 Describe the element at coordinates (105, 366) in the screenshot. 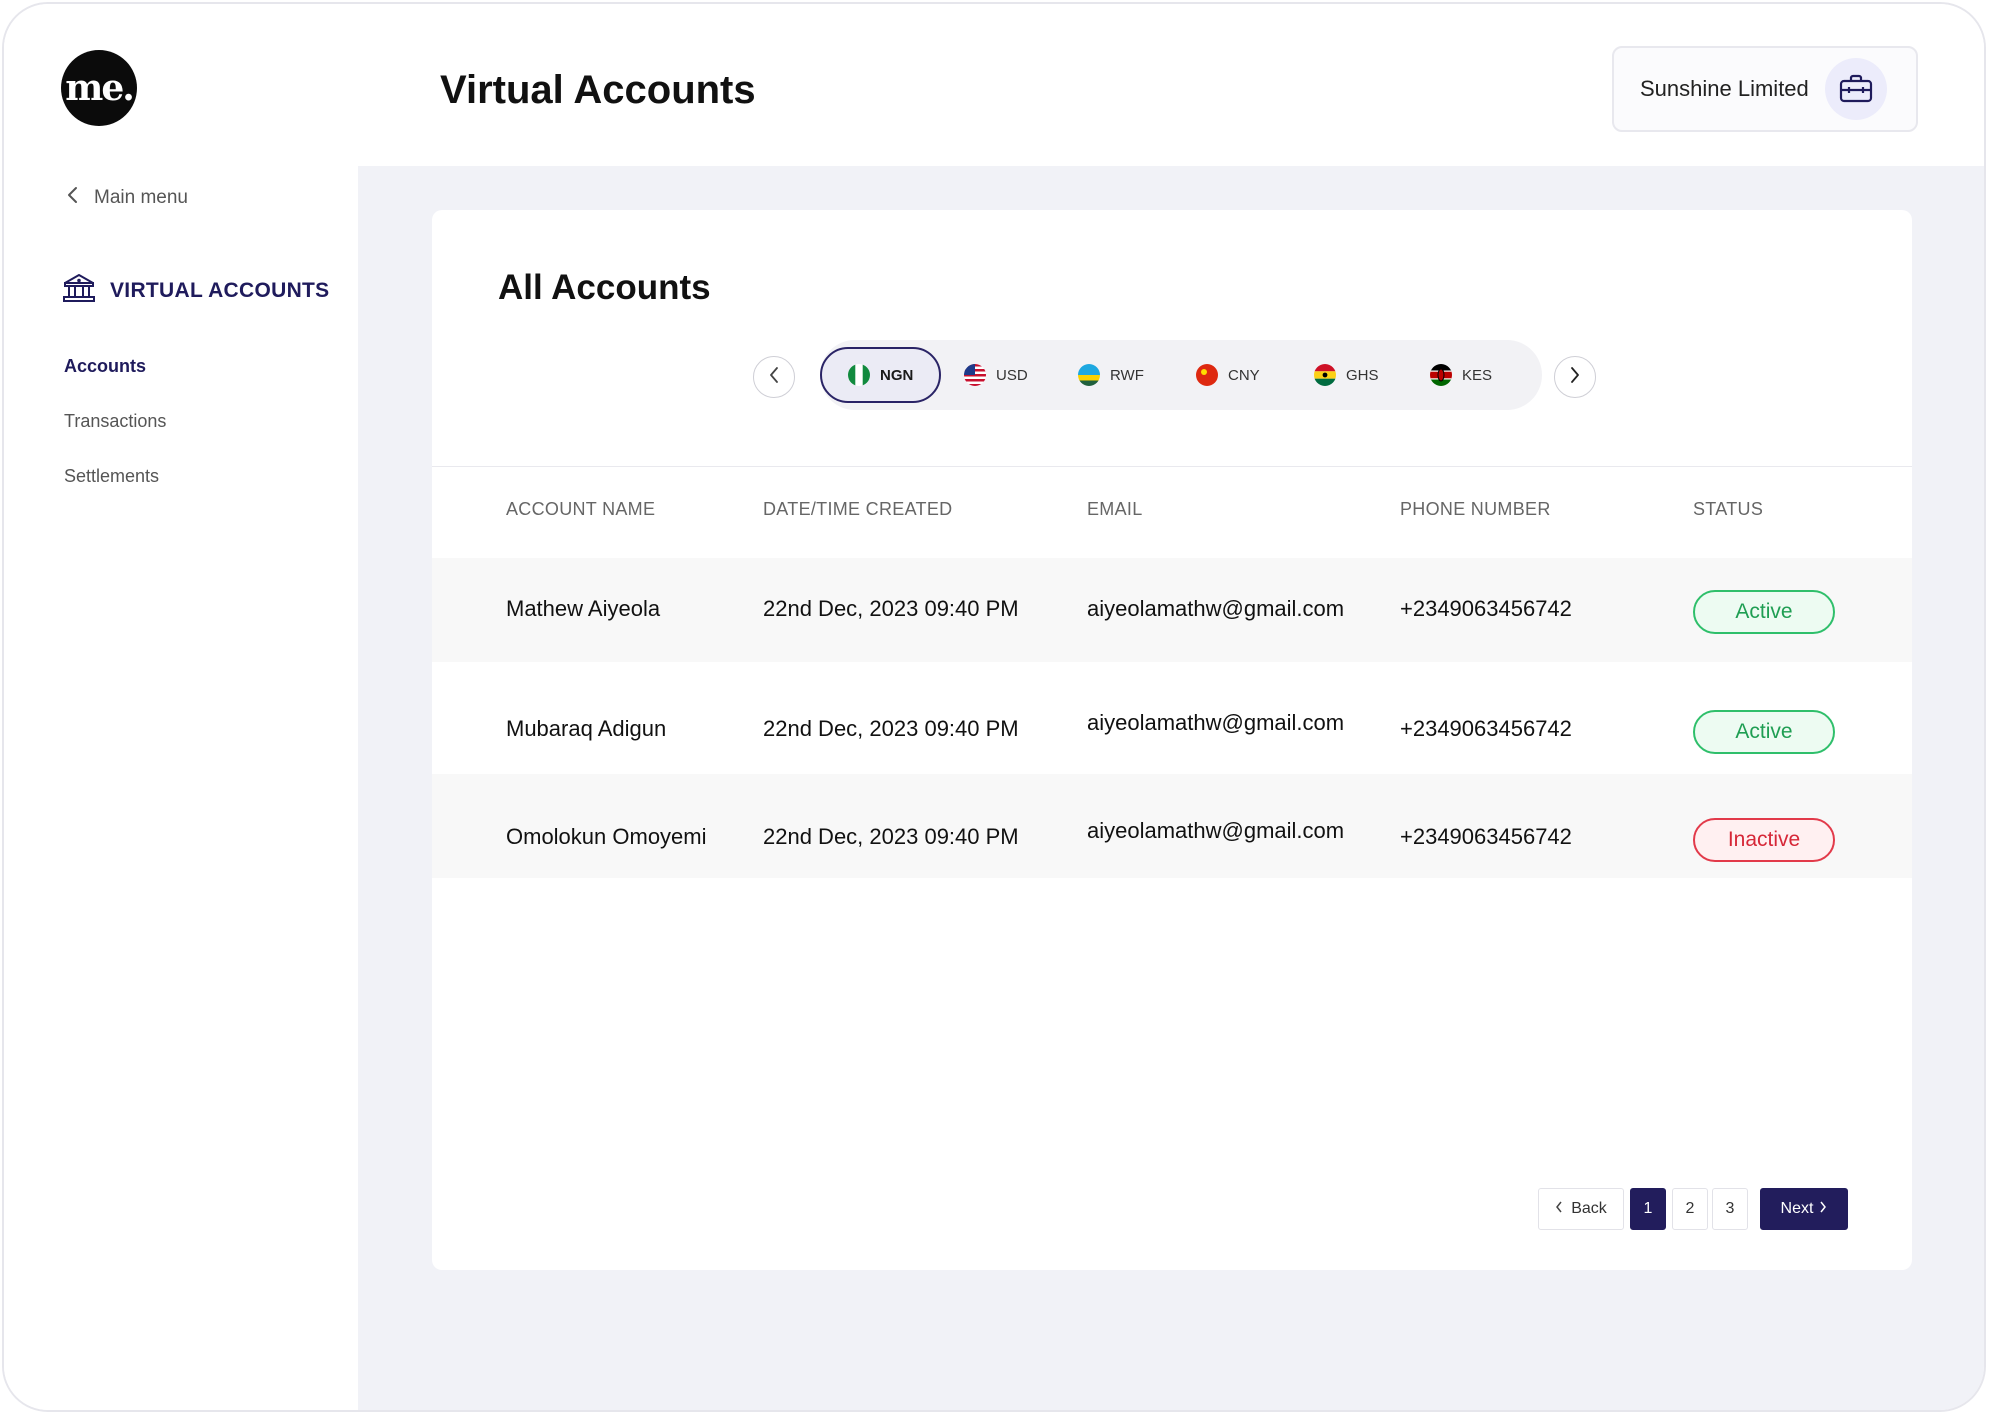

I see `sidebar-item-accounts: Accounts` at that location.